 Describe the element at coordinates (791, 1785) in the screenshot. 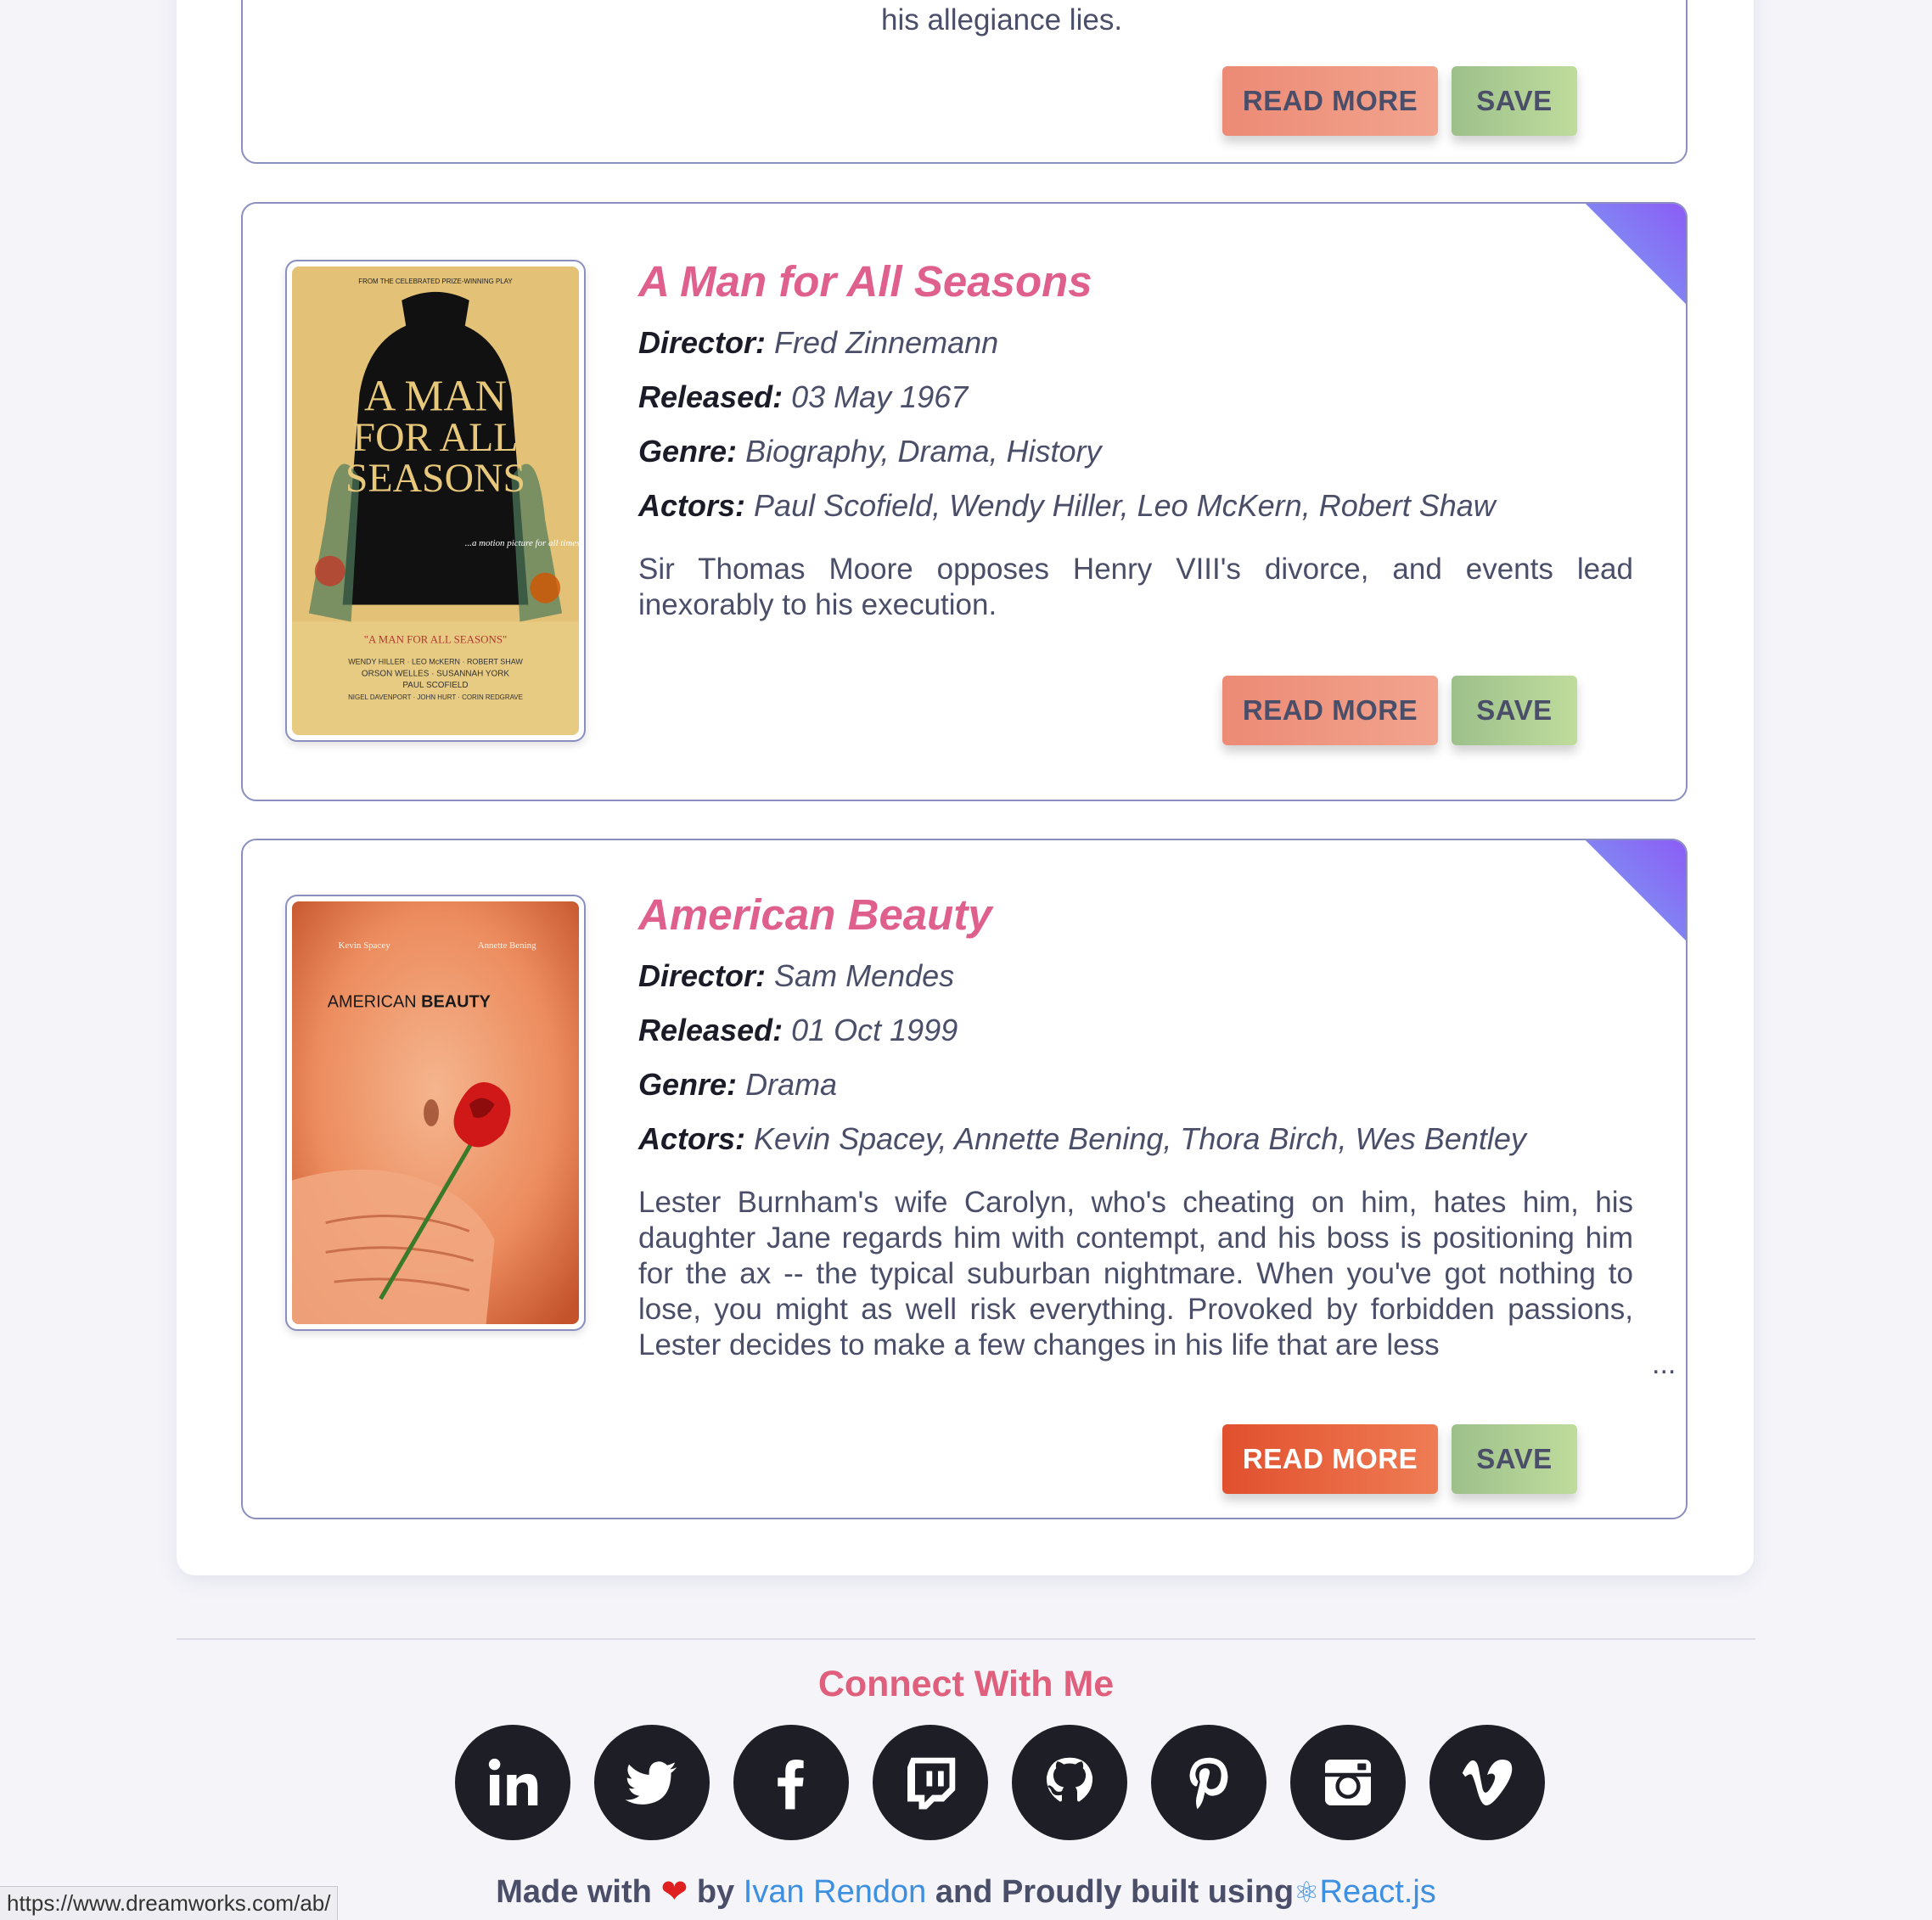

I see `facebook-icon` at that location.